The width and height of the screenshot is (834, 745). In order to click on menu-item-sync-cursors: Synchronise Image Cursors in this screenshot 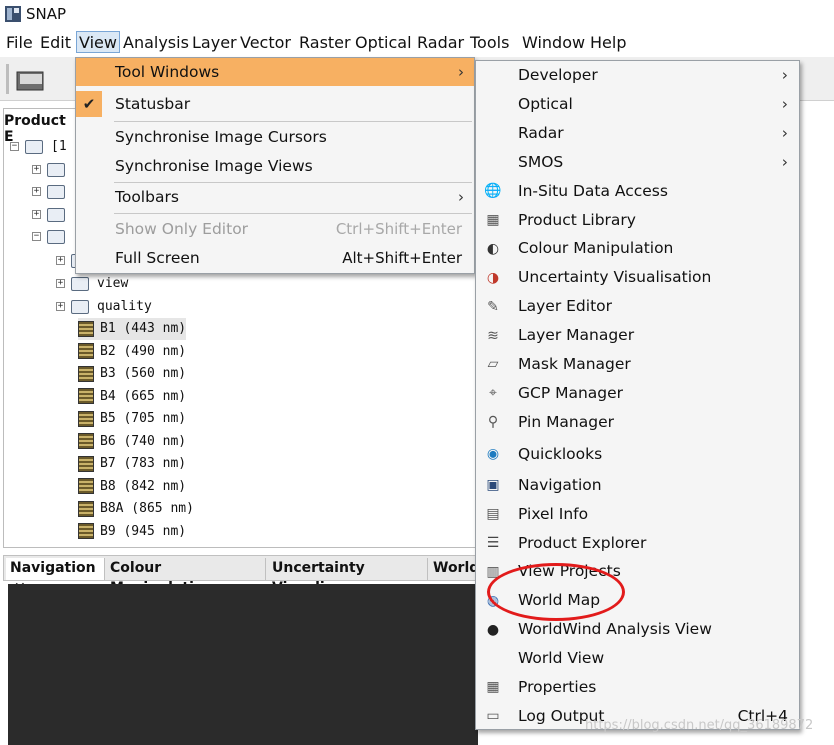, I will do `click(275, 137)`.